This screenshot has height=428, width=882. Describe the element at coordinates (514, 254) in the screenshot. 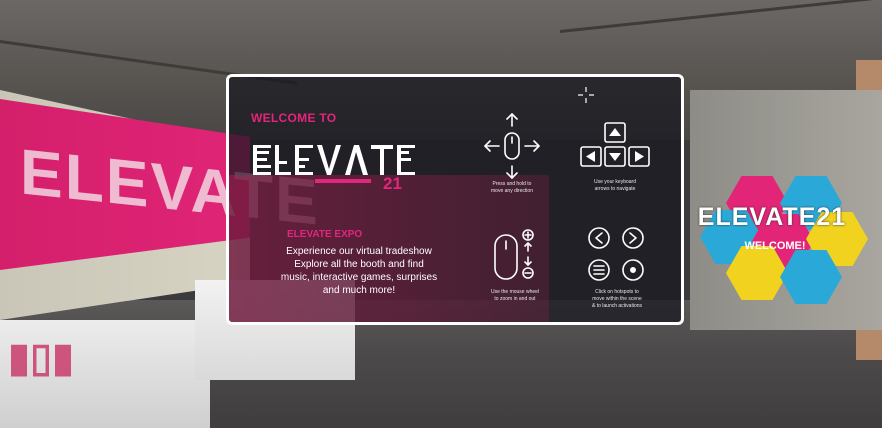

I see `mouse-wheel-icon` at that location.